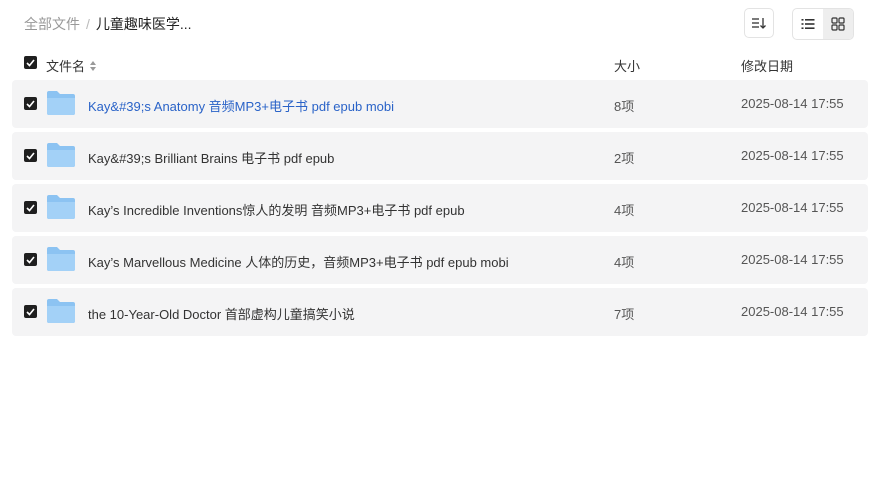 This screenshot has width=878, height=495. I want to click on sort-icon, so click(759, 23).